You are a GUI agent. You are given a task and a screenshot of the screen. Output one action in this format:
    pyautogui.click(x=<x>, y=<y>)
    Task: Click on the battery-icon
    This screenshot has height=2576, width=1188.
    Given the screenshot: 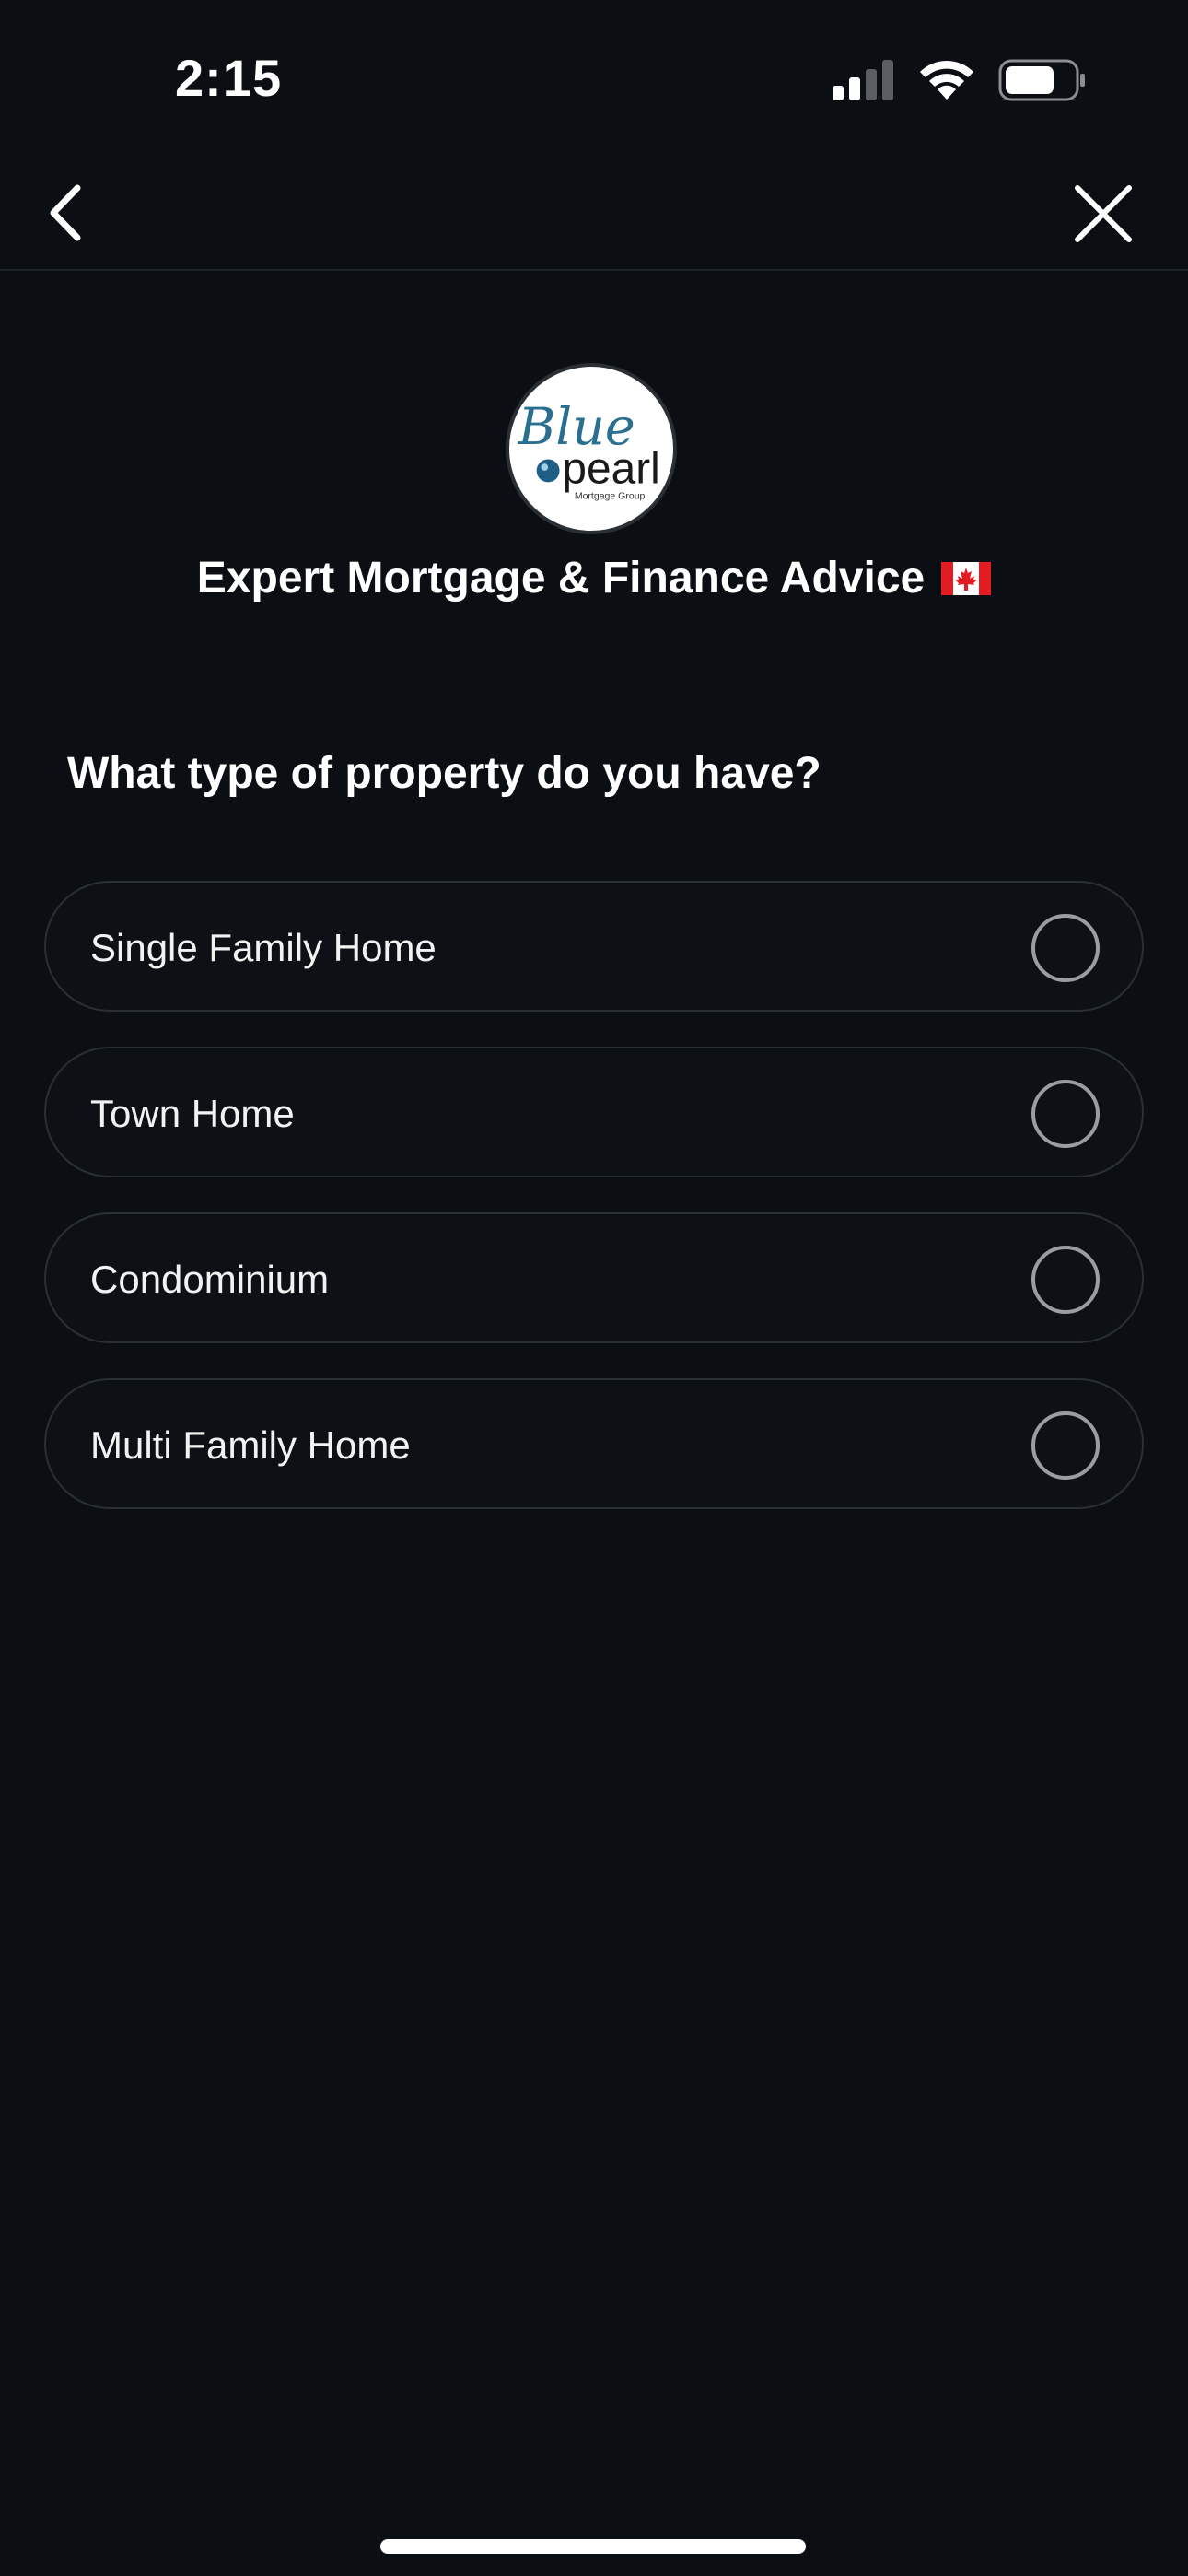 What is the action you would take?
    pyautogui.click(x=1041, y=80)
    